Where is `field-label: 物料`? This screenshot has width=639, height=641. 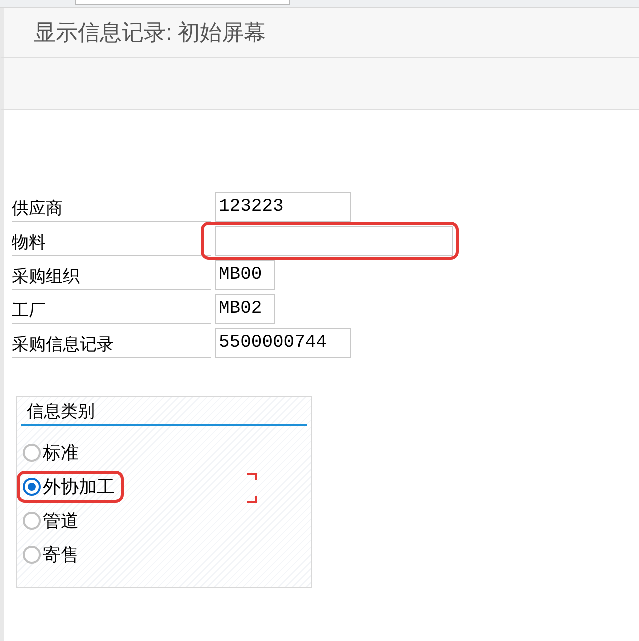 field-label: 物料 is located at coordinates (111, 241).